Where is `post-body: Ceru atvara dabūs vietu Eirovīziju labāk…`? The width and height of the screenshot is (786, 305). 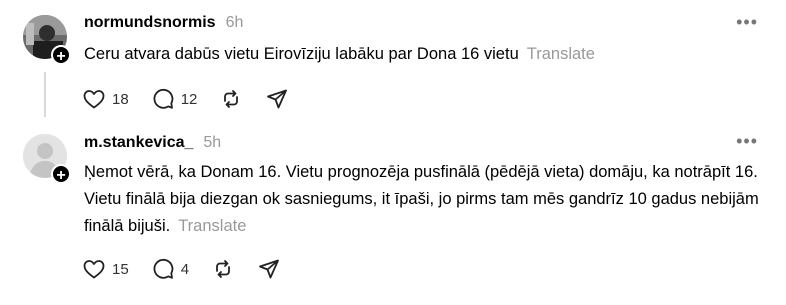
post-body: Ceru atvara dabūs vietu Eirovīziju labāk… is located at coordinates (301, 54).